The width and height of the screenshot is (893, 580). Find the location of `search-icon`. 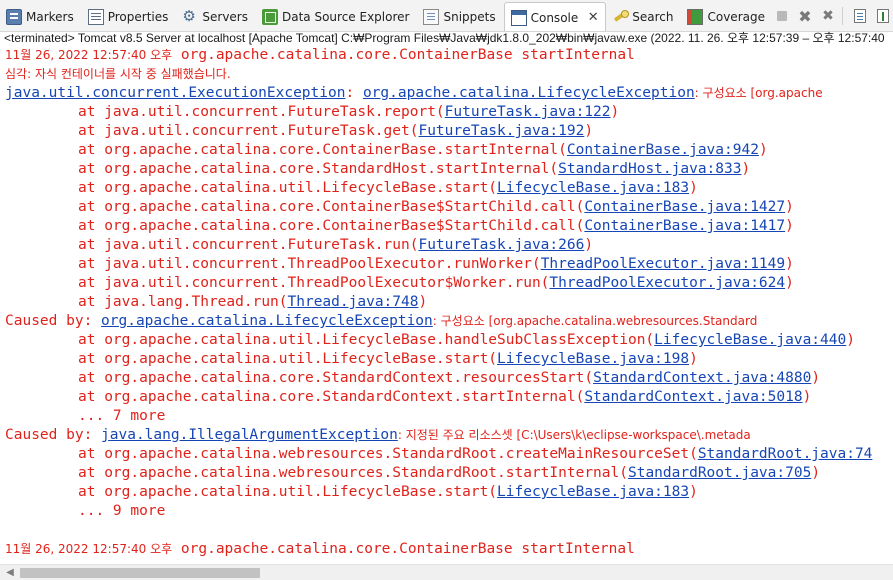

search-icon is located at coordinates (621, 17).